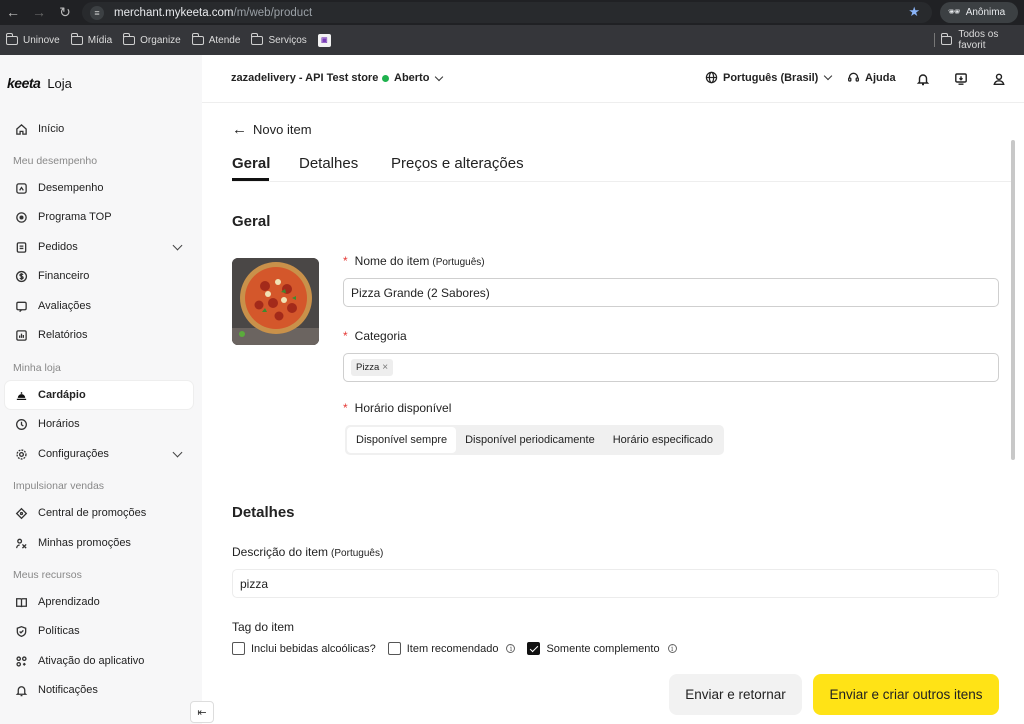 The height and width of the screenshot is (724, 1024). Describe the element at coordinates (21, 661) in the screenshot. I see `apps-icon` at that location.